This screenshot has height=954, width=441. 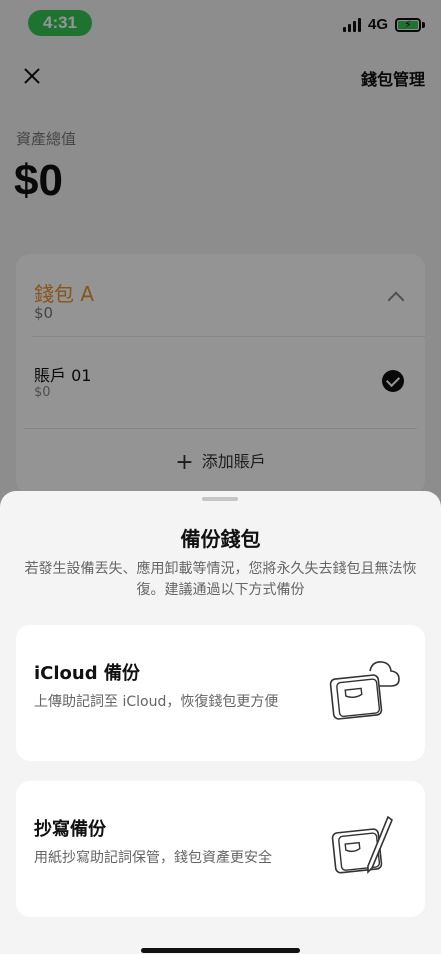 What do you see at coordinates (362, 844) in the screenshot?
I see `pen-wallet-icon` at bounding box center [362, 844].